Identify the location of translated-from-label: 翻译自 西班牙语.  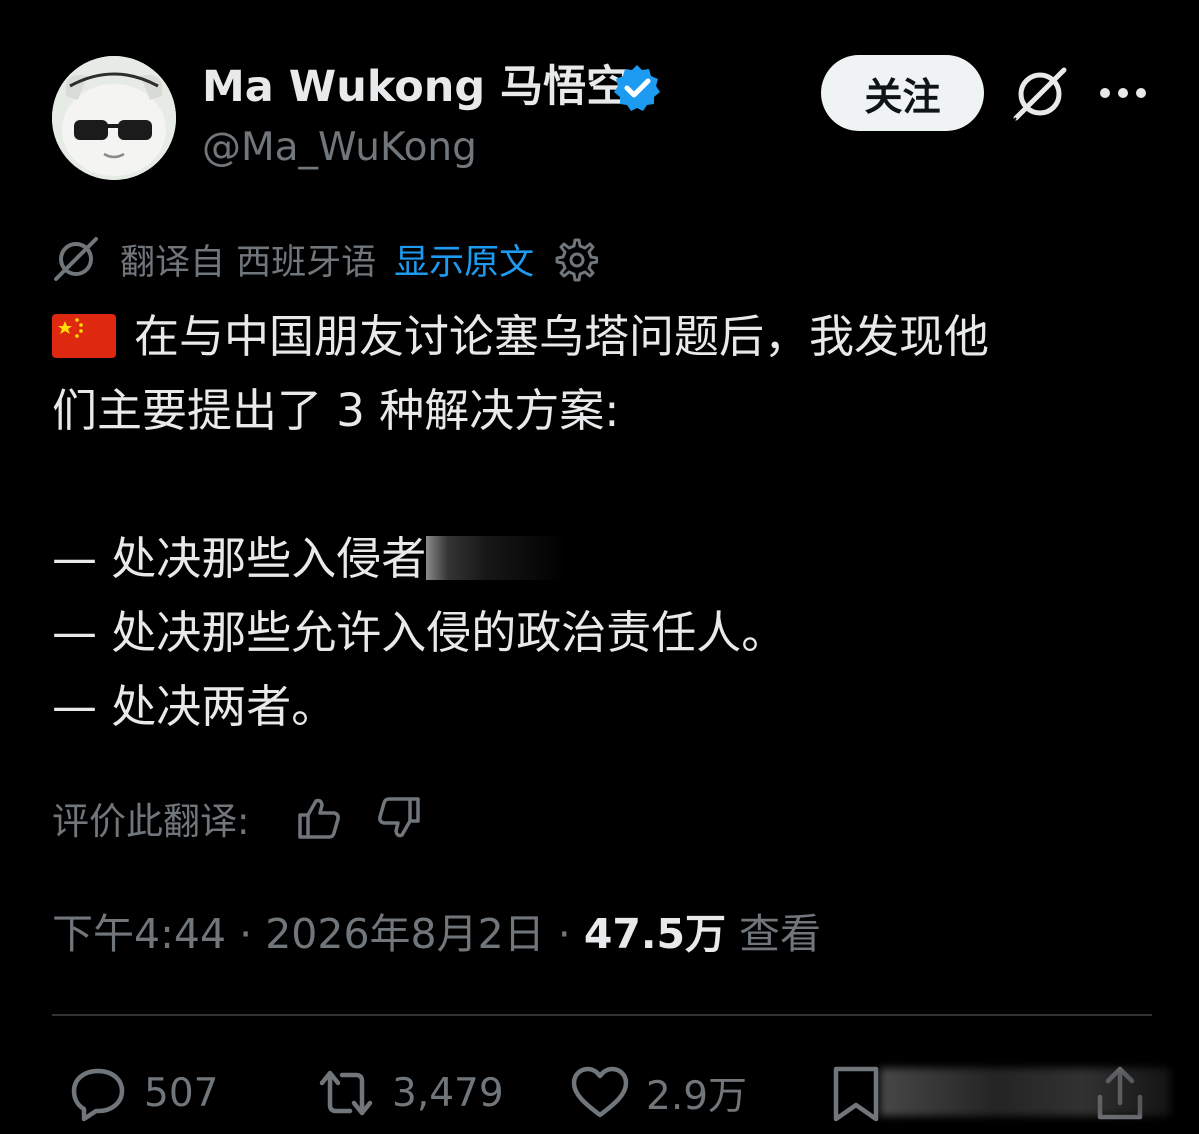
(248, 262).